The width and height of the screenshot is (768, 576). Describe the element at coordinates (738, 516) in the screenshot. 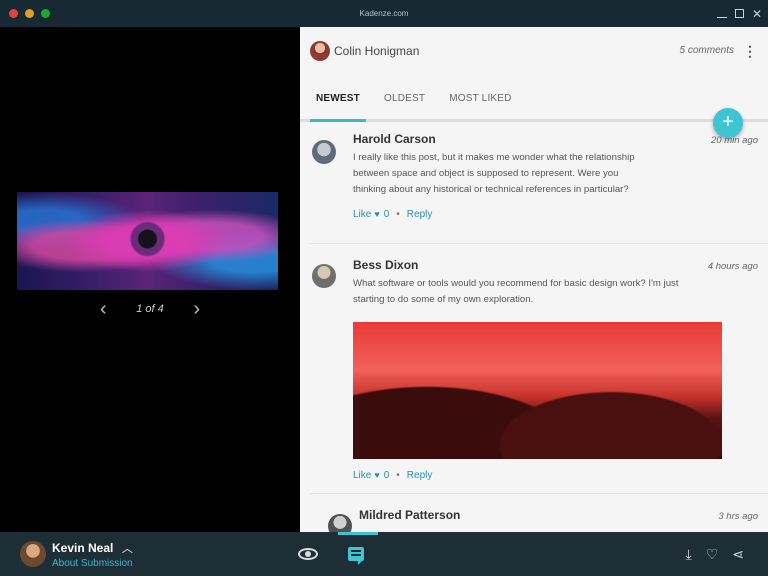

I see `comment-time: 3 hrs ago` at that location.